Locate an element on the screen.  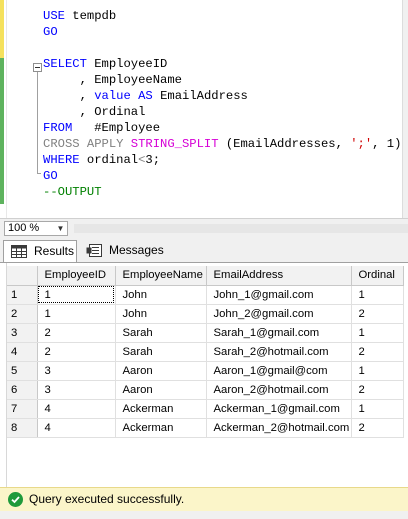
cell-emailaddress: John_1@gmail.com is located at coordinates (279, 295).